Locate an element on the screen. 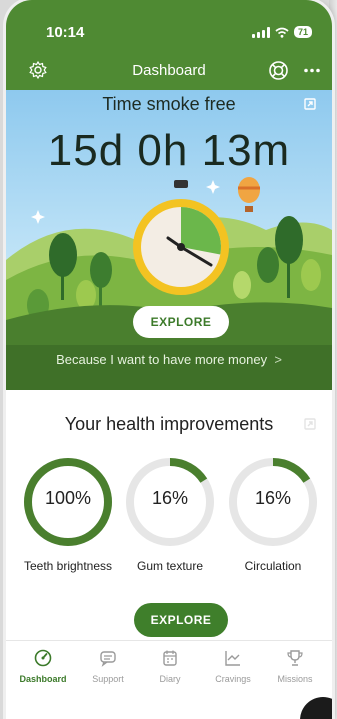  smoke-free-counter: 15d 0h 13m is located at coordinates (169, 150).